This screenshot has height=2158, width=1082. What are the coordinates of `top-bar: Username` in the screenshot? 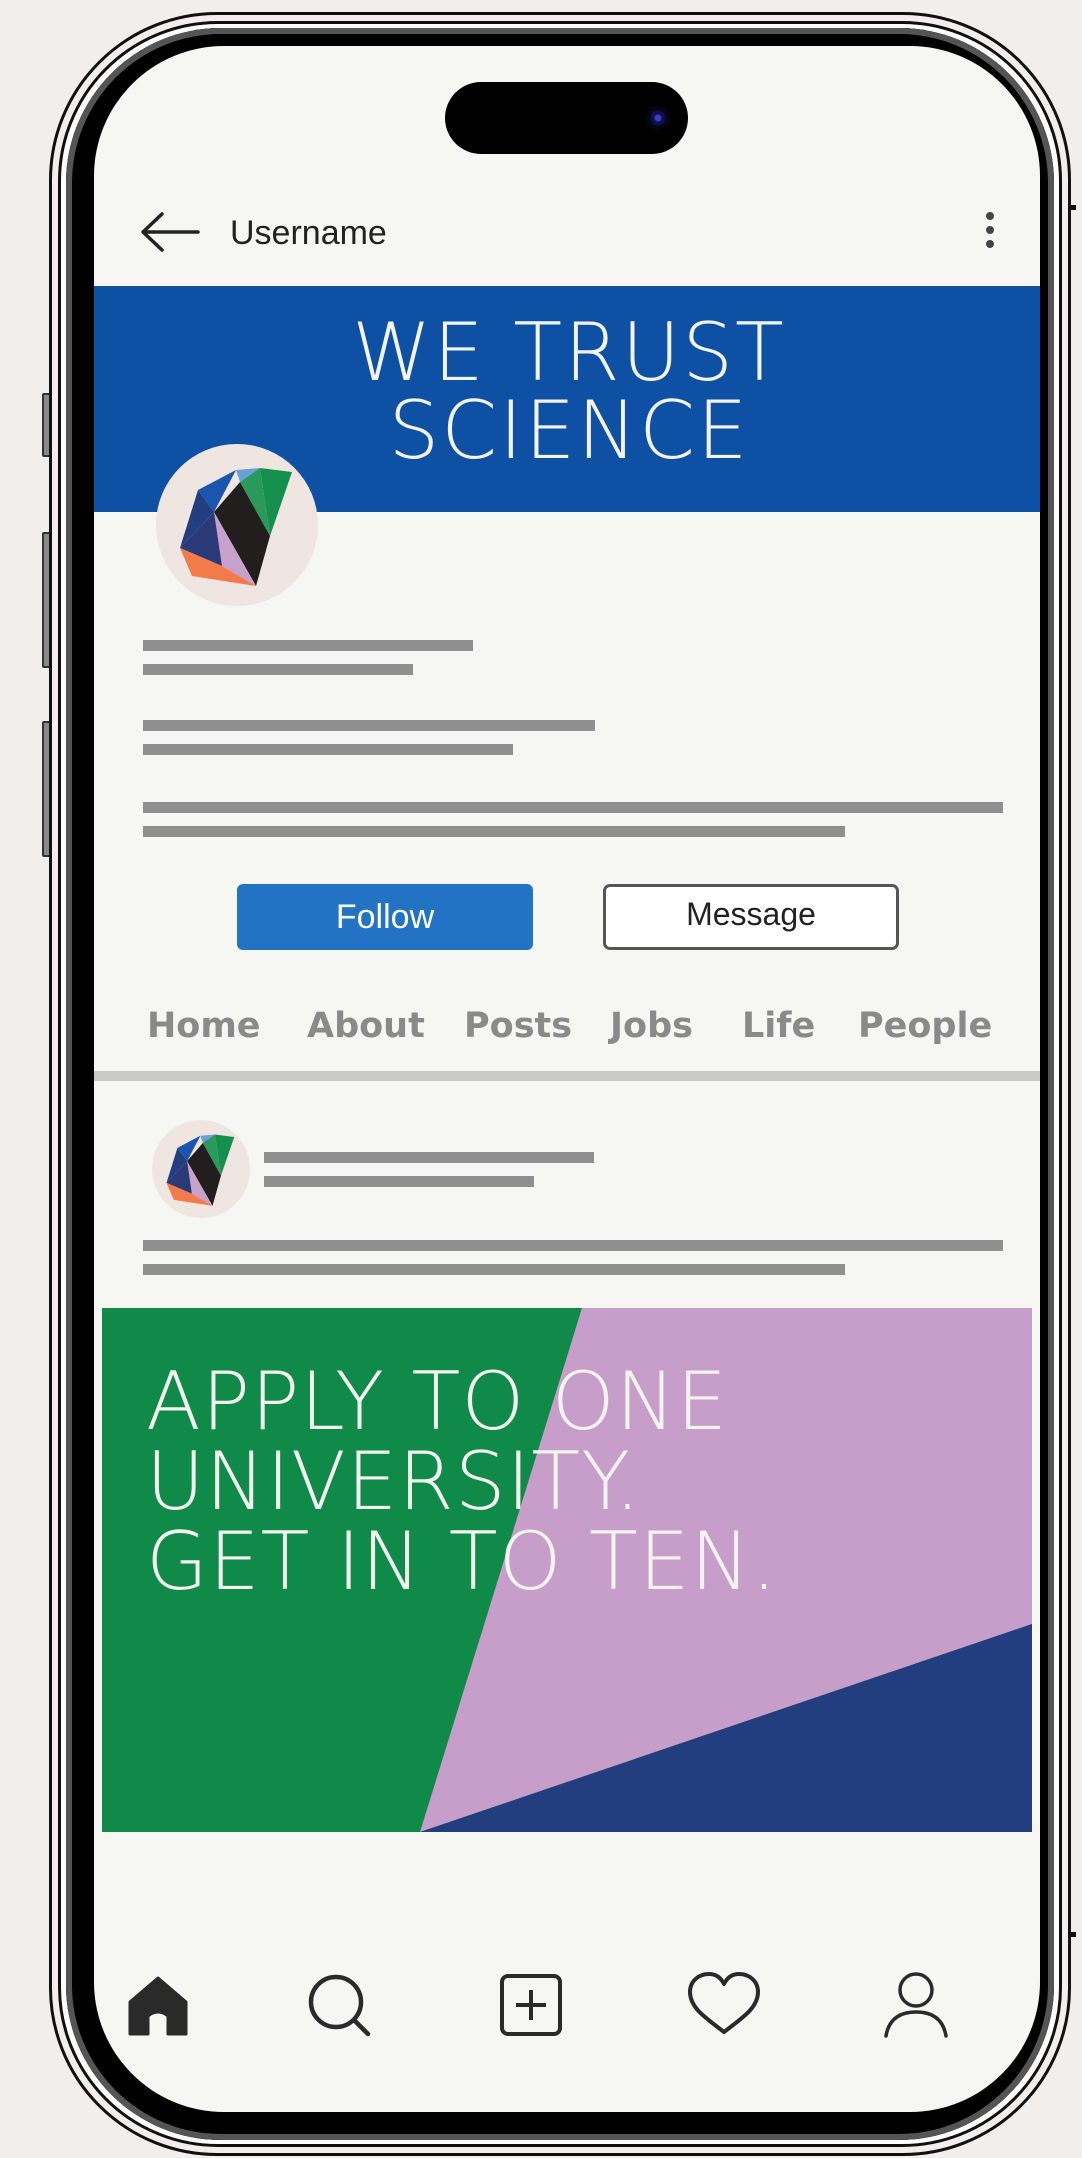 It's located at (567, 236).